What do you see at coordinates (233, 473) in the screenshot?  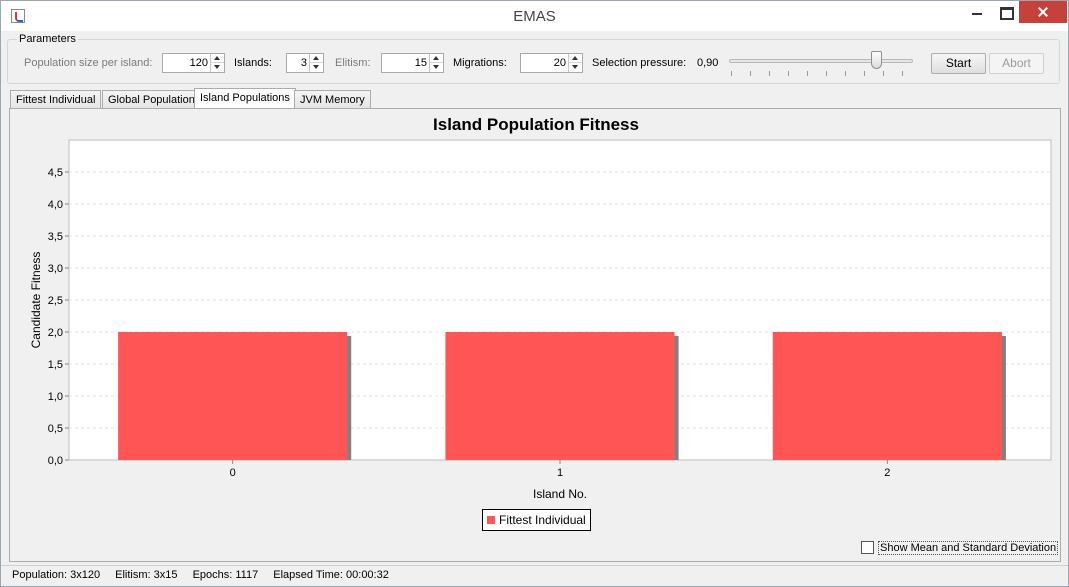 I see `x-tick-label: 0` at bounding box center [233, 473].